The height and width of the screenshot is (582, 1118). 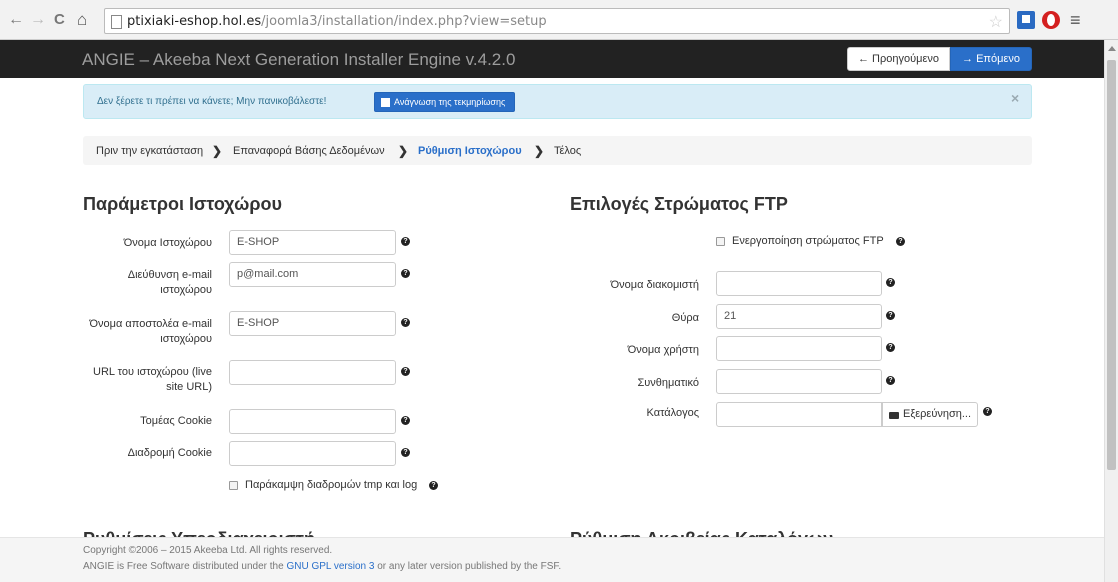 What do you see at coordinates (672, 413) in the screenshot?
I see `ftp-directory-label: Κατάλογος` at bounding box center [672, 413].